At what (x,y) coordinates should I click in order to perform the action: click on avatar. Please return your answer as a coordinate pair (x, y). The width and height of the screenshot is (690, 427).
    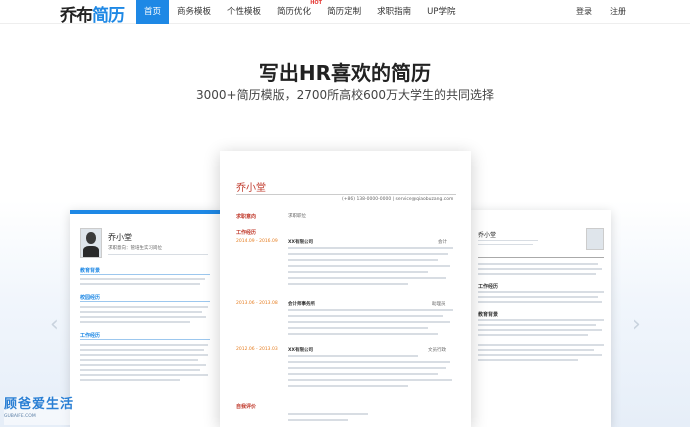
    Looking at the image, I should click on (91, 243).